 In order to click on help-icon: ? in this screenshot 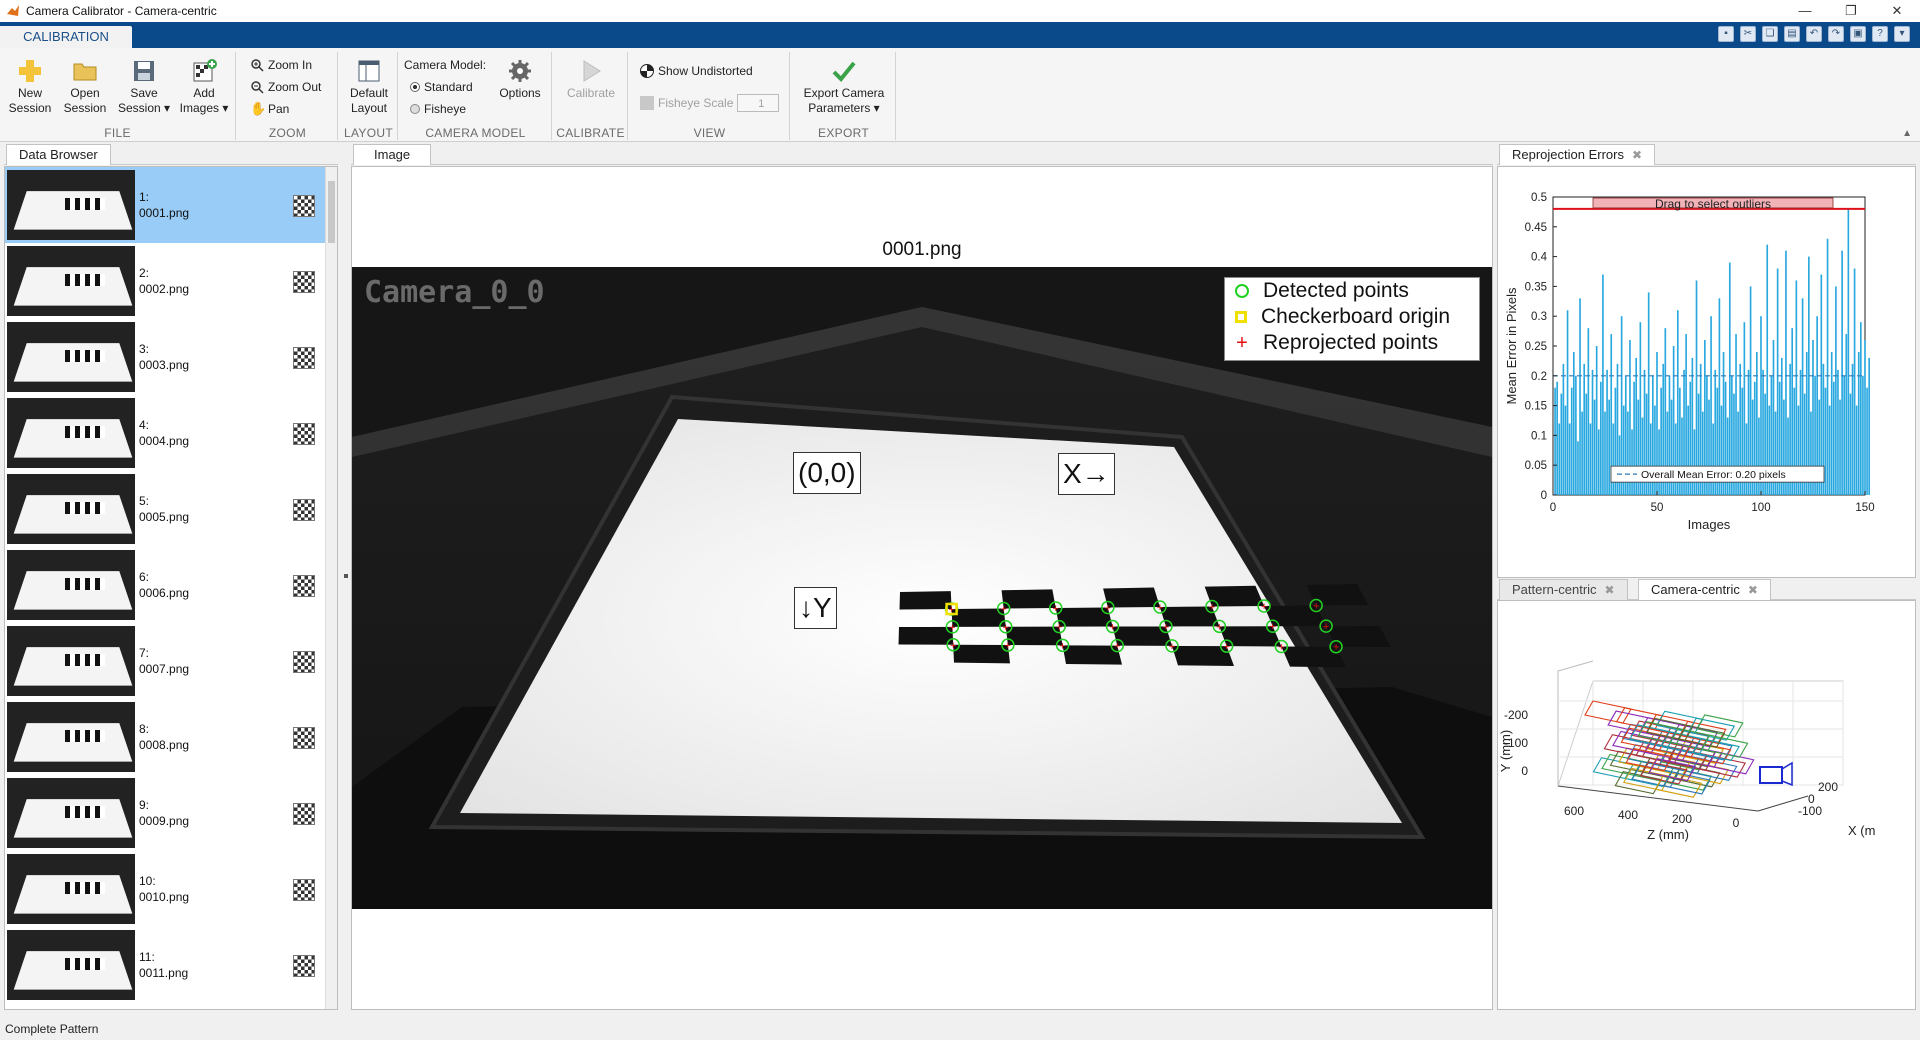, I will do `click(1880, 34)`.